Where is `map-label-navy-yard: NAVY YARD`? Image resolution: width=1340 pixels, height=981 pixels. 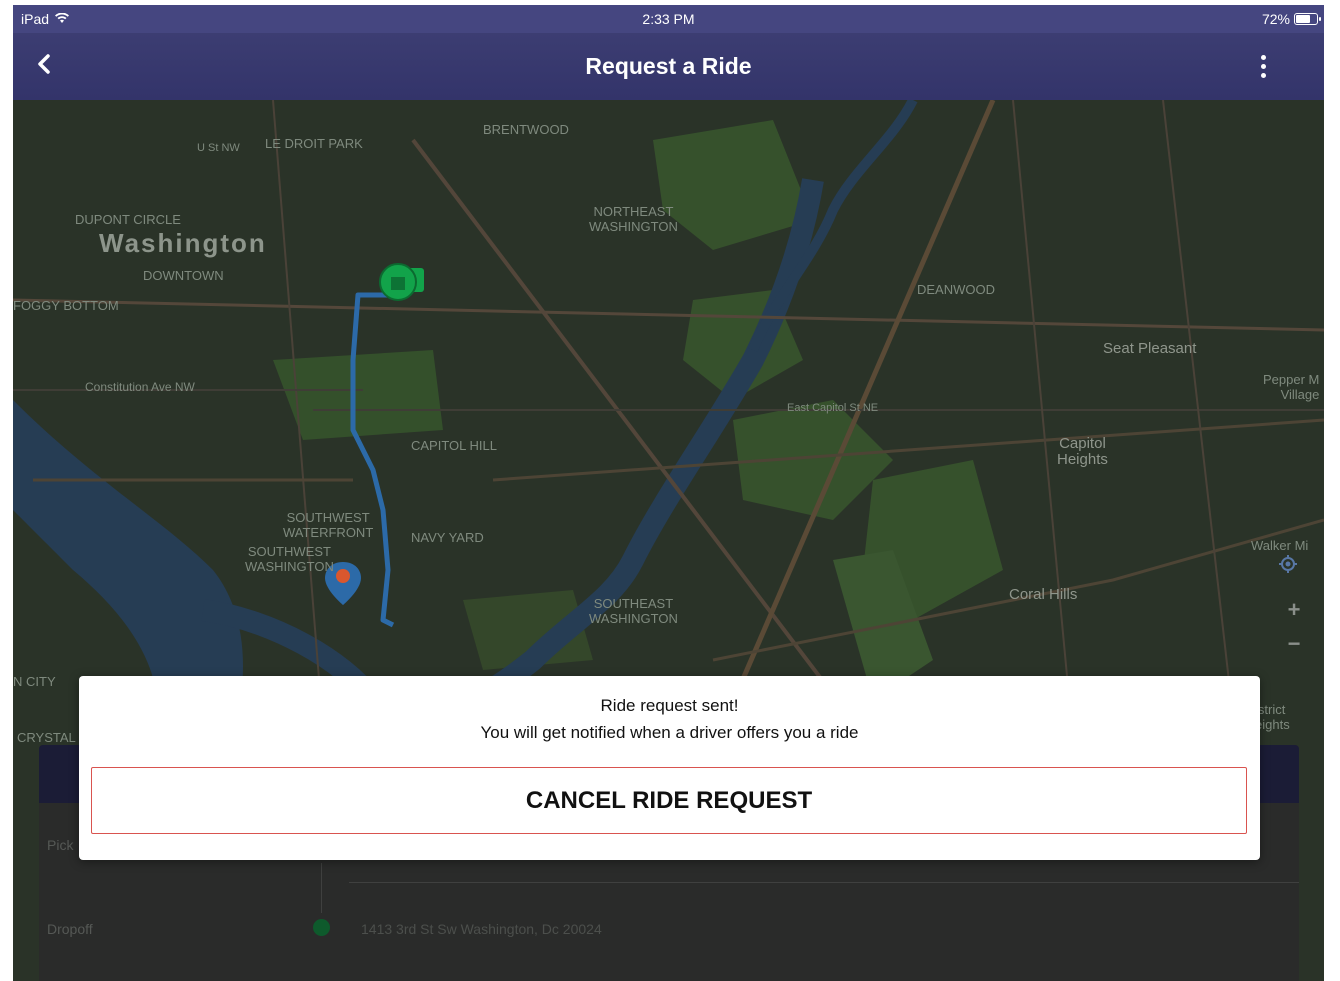 map-label-navy-yard: NAVY YARD is located at coordinates (447, 537).